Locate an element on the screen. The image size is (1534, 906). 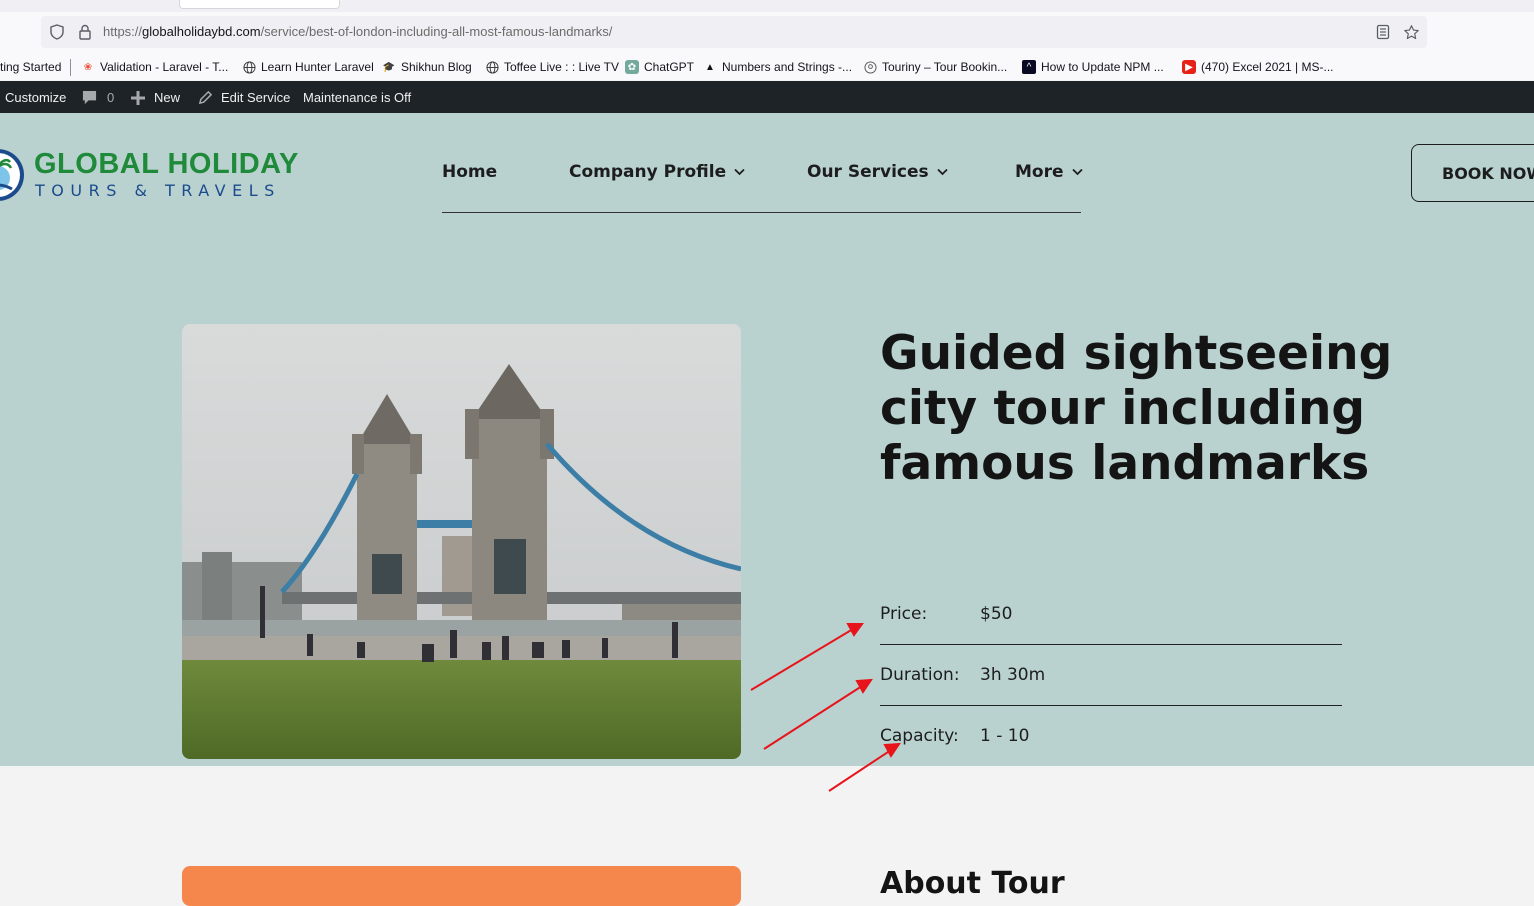
orange-card is located at coordinates (461, 886).